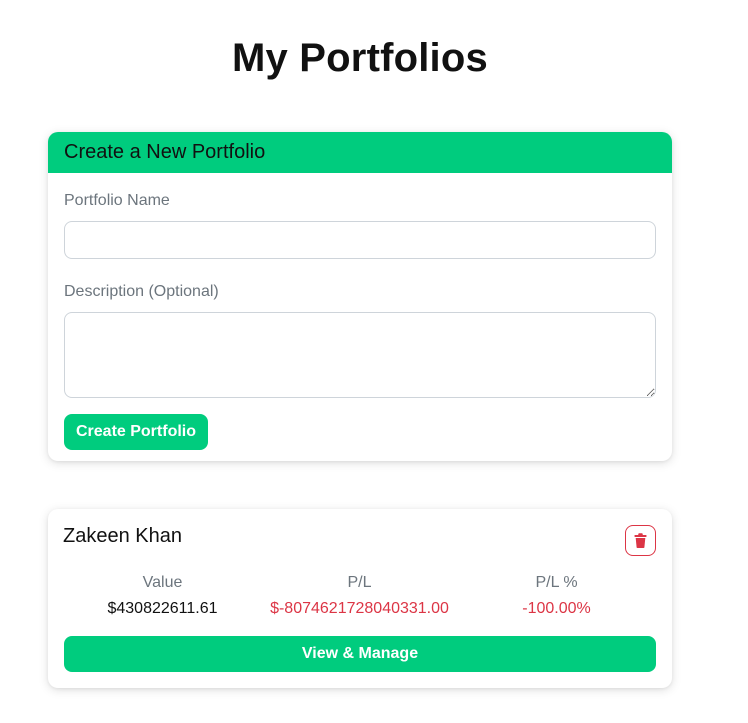 The height and width of the screenshot is (723, 748). What do you see at coordinates (162, 608) in the screenshot?
I see `value-amount: $430822611.61` at bounding box center [162, 608].